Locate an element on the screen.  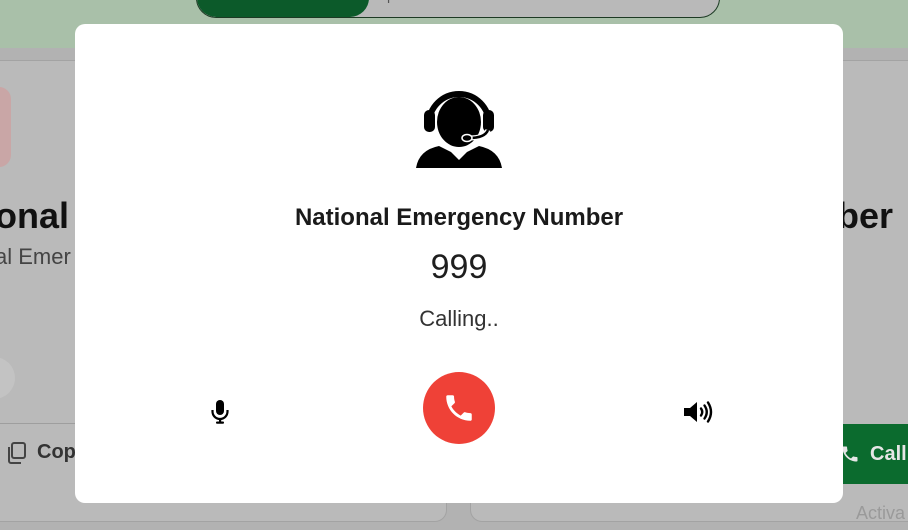
copy-button: Cop is located at coordinates (41, 452).